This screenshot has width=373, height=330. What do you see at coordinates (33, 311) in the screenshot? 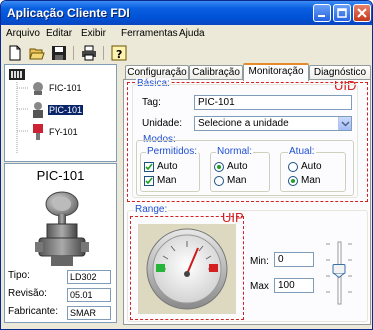
I see `fabricante-label: Fabricante:` at bounding box center [33, 311].